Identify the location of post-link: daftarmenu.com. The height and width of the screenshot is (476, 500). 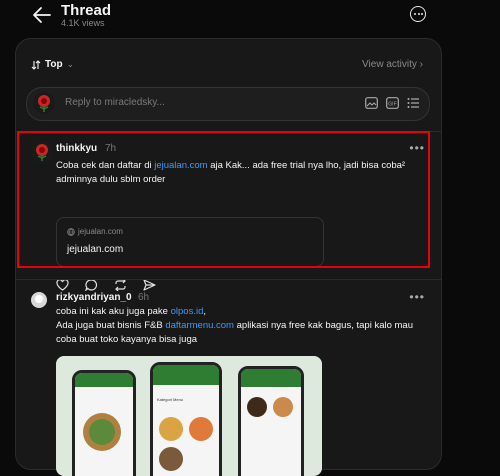
(199, 325).